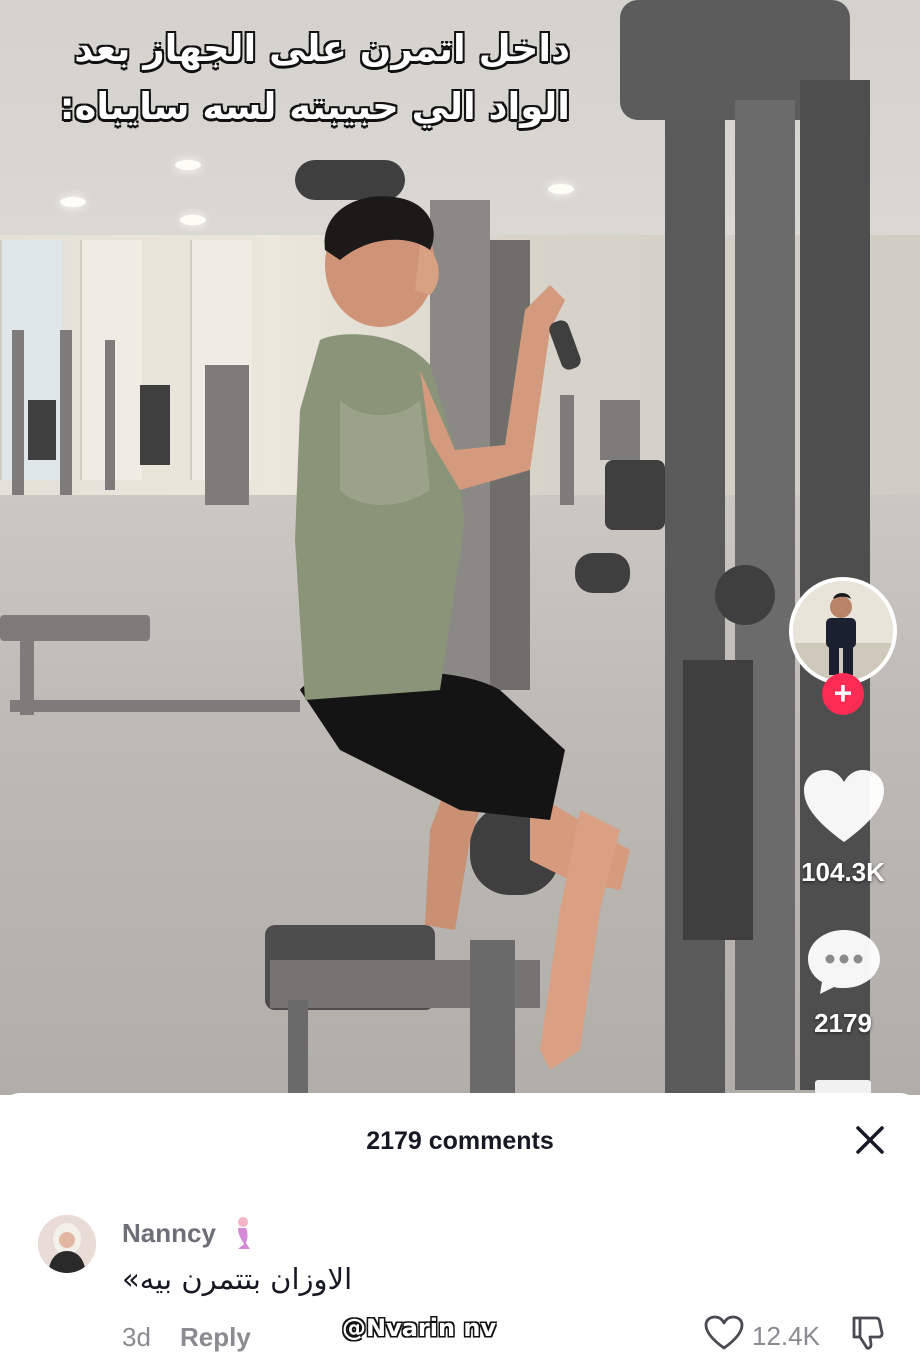 The width and height of the screenshot is (920, 1354). Describe the element at coordinates (314, 106) in the screenshot. I see `caption-line: الواد الي حبيبته لسه سايباه:` at that location.